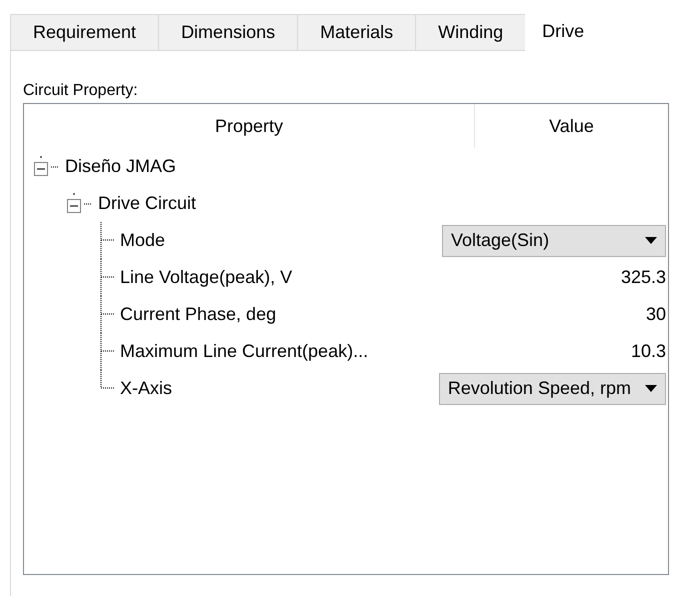 The width and height of the screenshot is (688, 598). I want to click on group-label: Circuit Property:, so click(81, 91).